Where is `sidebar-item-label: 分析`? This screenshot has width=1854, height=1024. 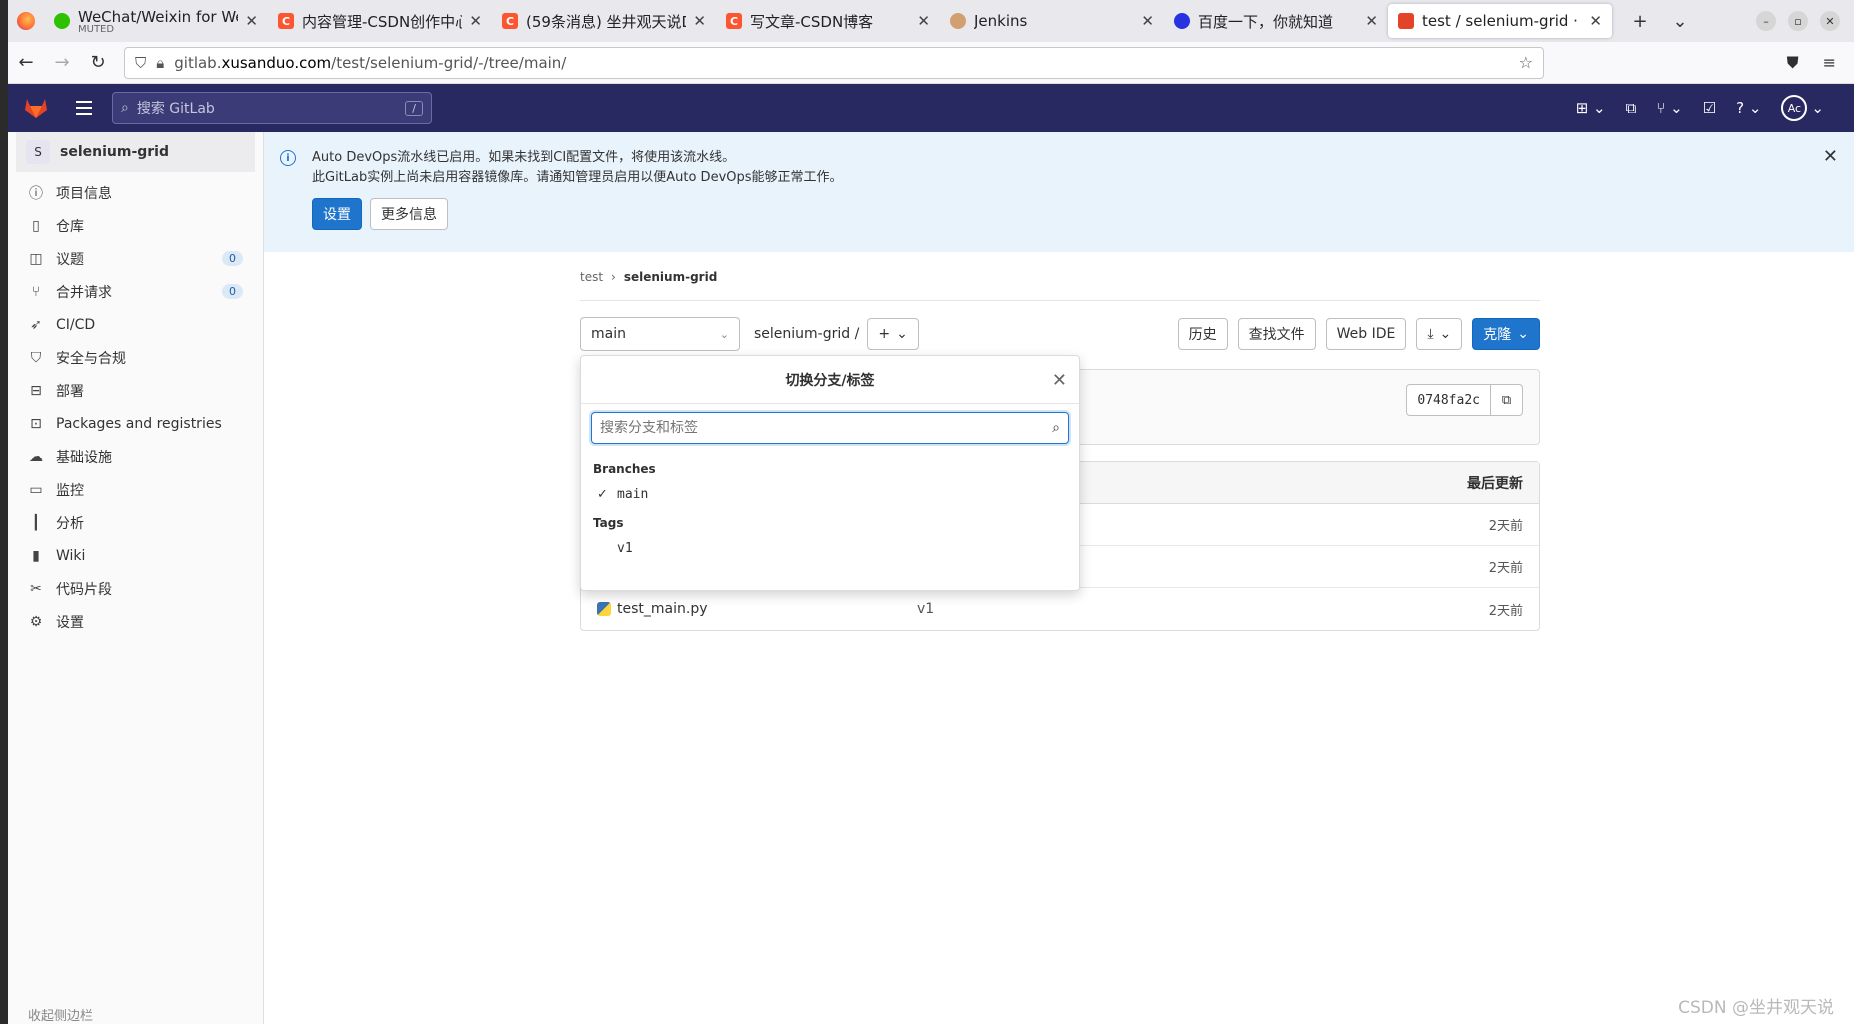 sidebar-item-label: 分析 is located at coordinates (70, 523).